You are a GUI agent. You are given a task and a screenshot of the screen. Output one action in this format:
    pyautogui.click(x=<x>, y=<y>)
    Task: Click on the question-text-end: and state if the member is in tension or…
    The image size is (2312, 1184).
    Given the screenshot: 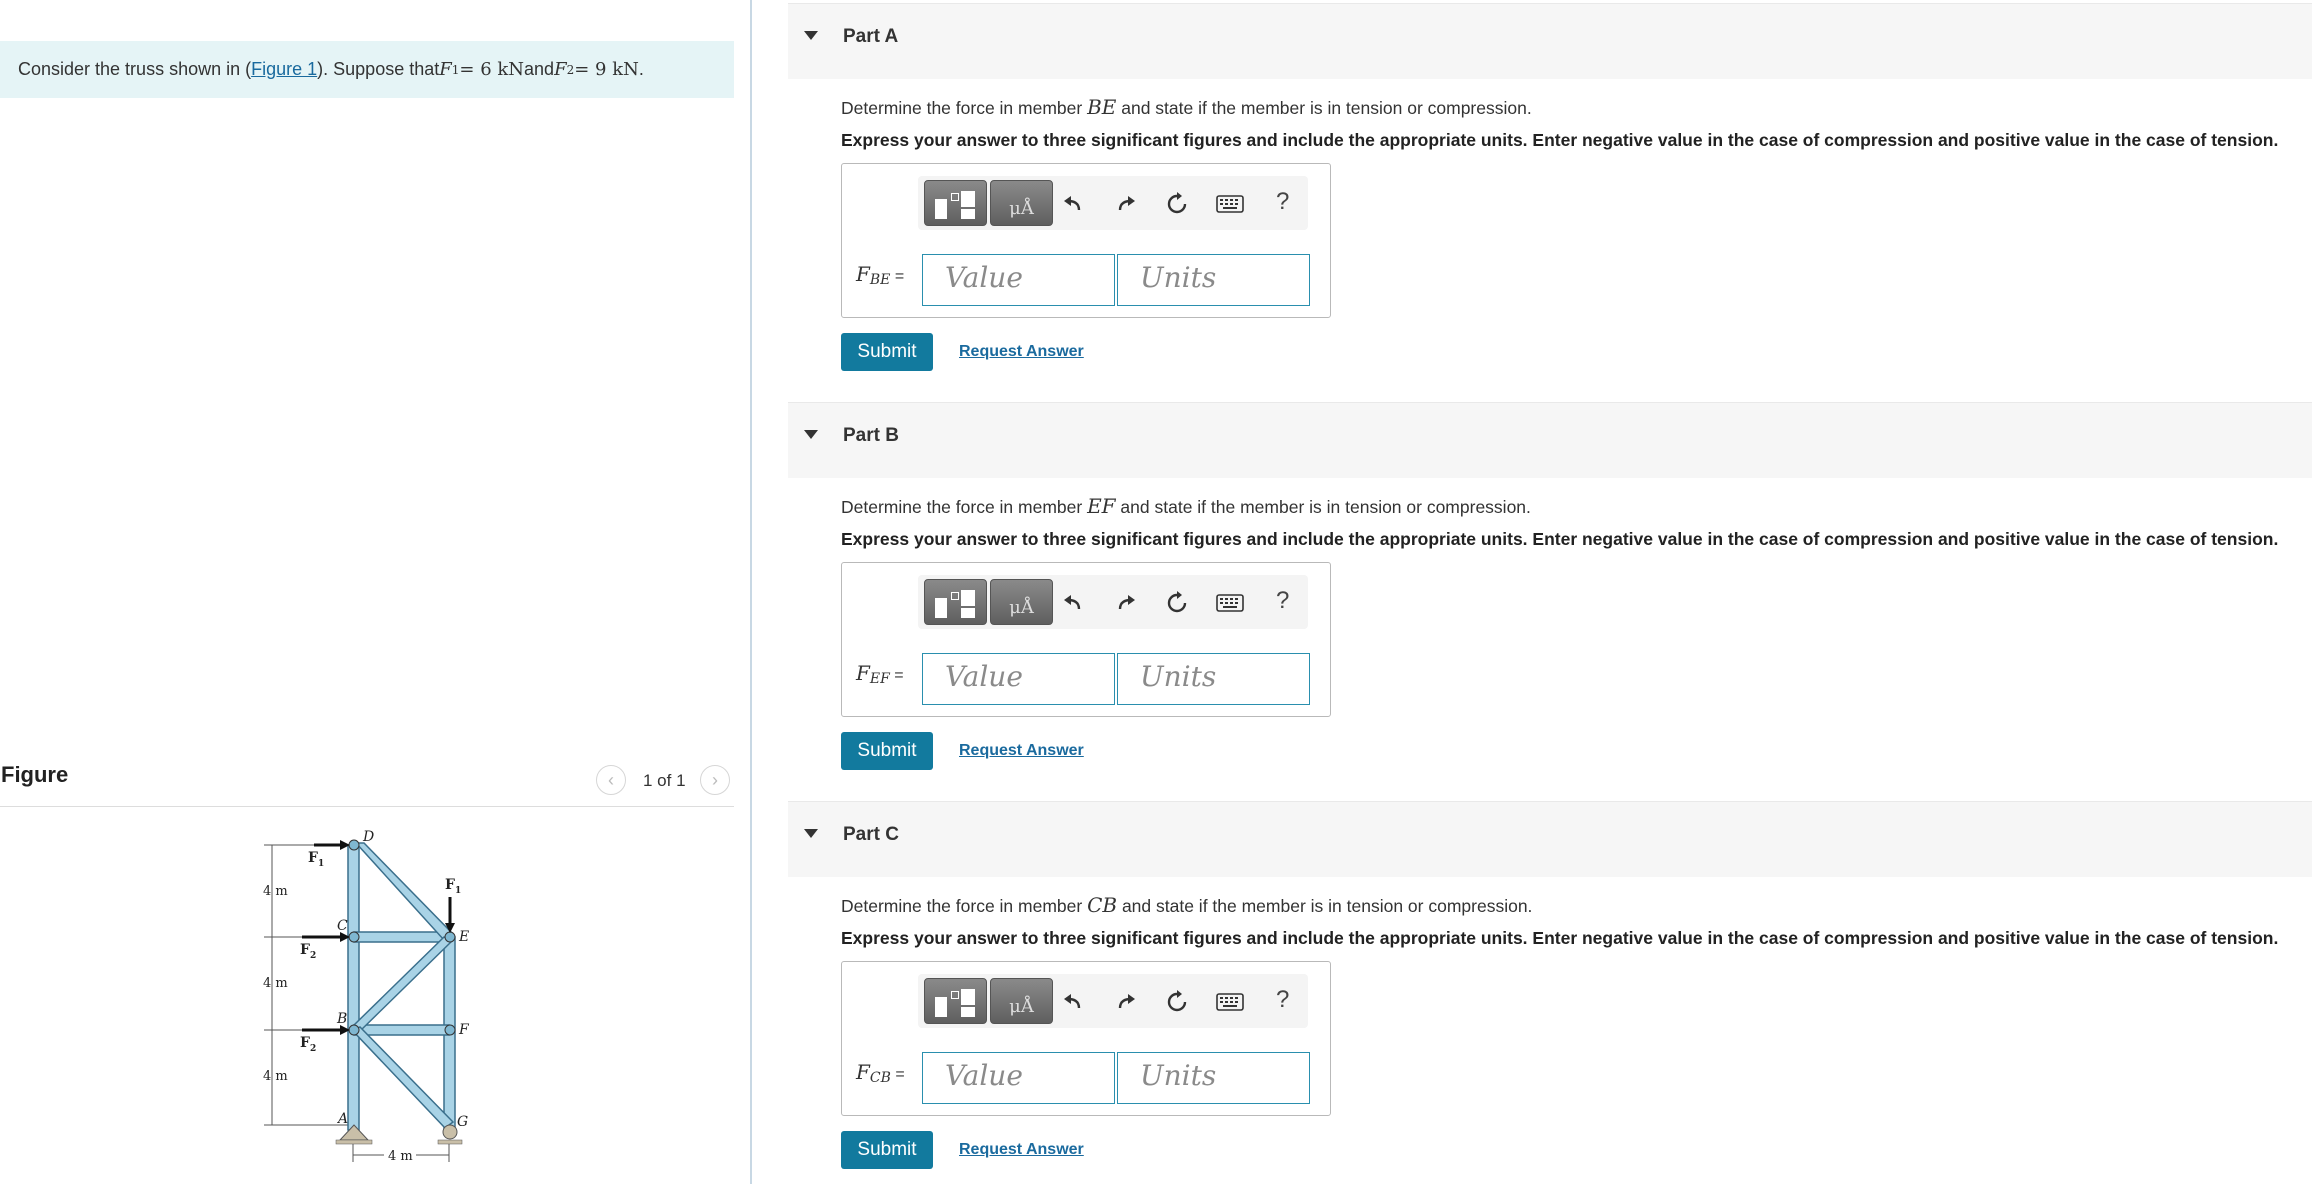 What is the action you would take?
    pyautogui.click(x=1323, y=507)
    